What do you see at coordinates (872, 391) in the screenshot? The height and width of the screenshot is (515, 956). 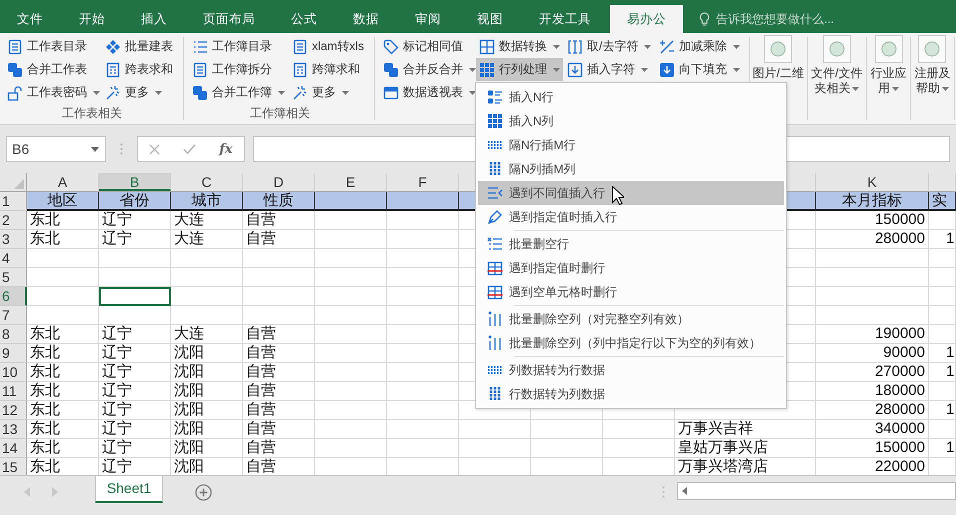 I see `table-cell: 180000` at bounding box center [872, 391].